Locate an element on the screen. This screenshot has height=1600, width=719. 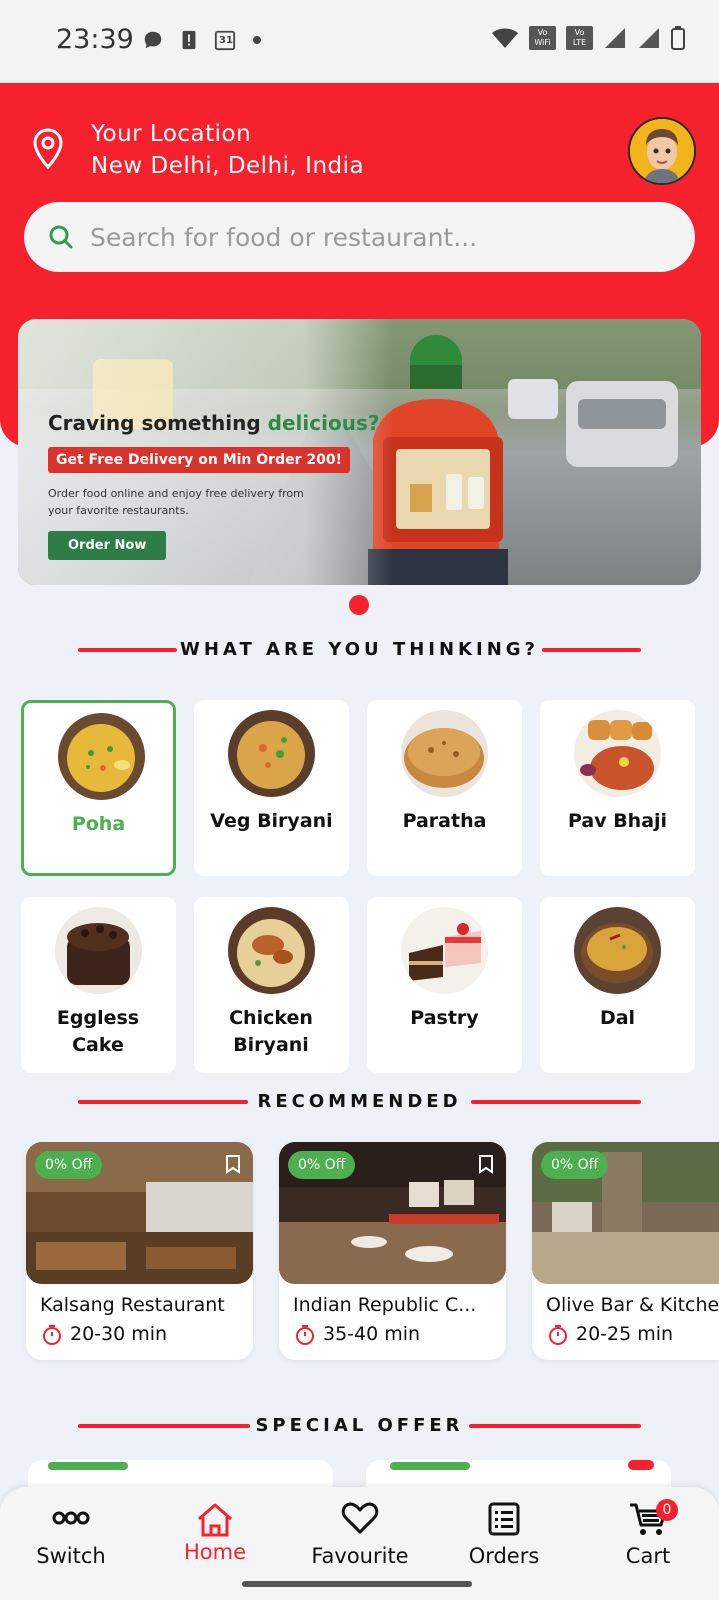
location-label: Your Location is located at coordinates (171, 134).